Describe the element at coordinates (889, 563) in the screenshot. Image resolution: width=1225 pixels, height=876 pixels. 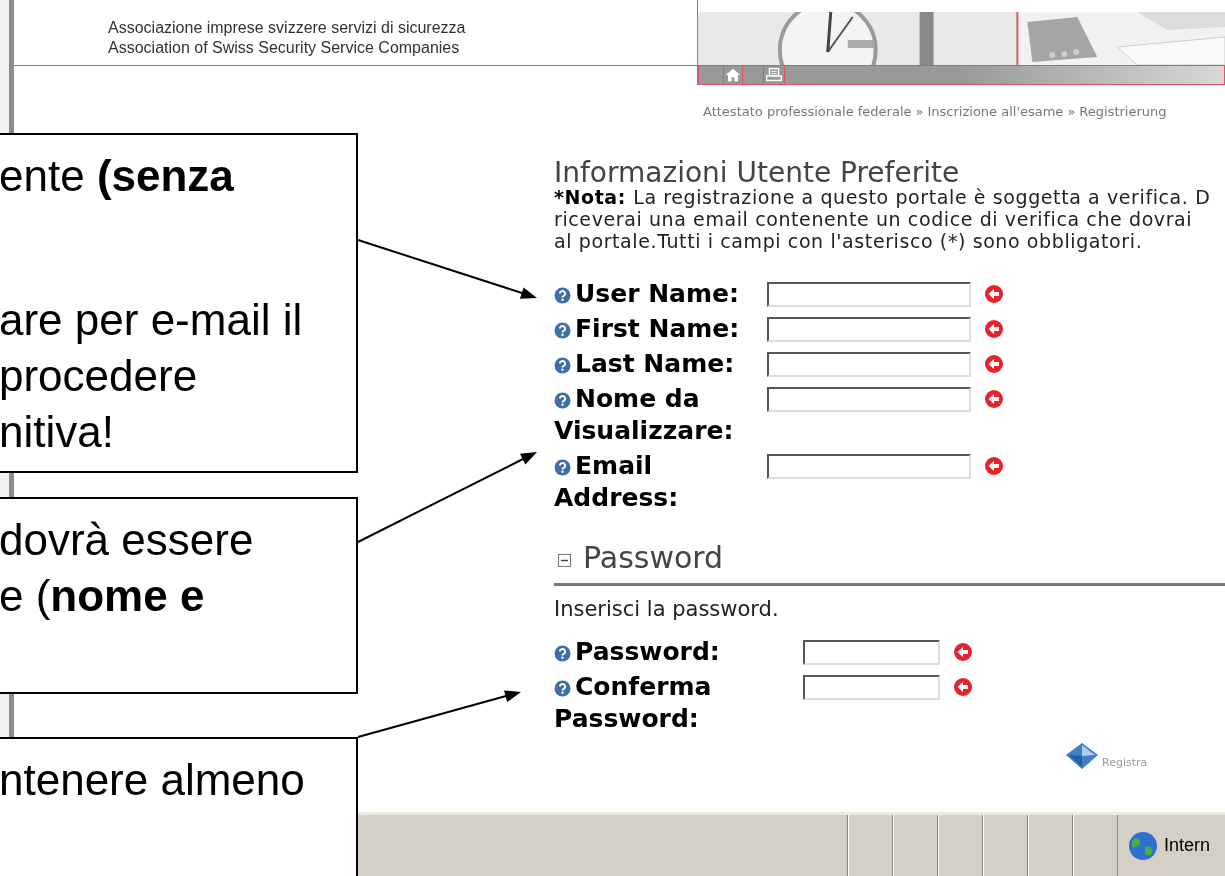
I see `section-header: Password` at that location.